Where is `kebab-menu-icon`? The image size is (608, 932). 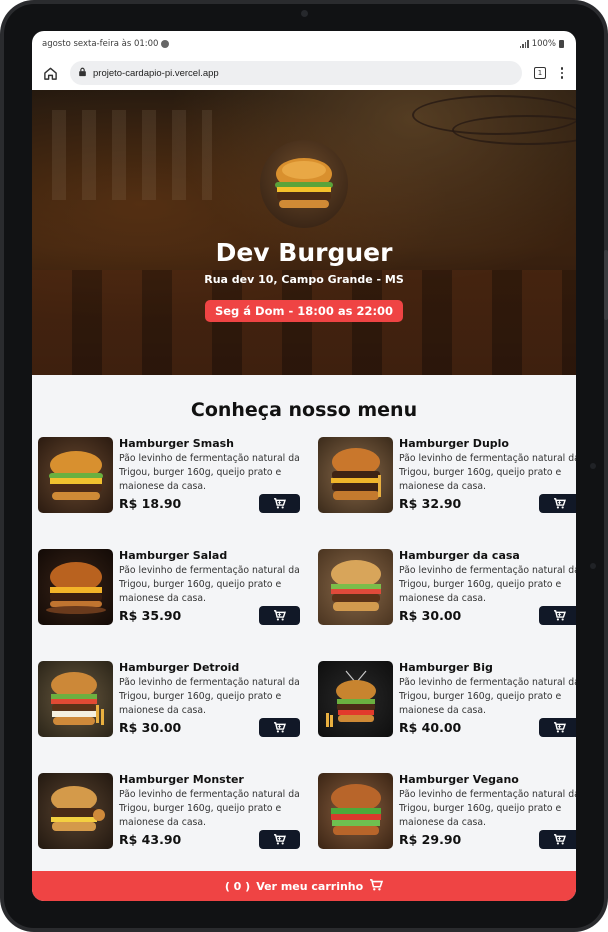
kebab-menu-icon is located at coordinates (562, 73).